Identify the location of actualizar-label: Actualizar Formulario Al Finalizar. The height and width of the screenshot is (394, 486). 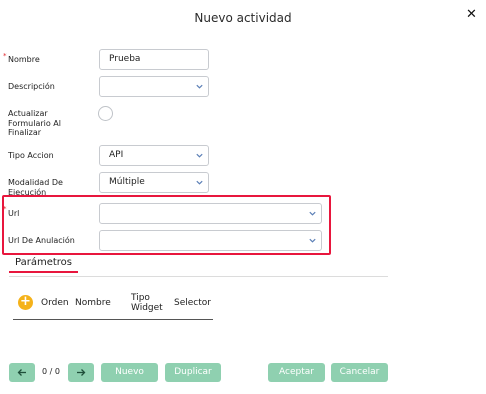
(34, 123).